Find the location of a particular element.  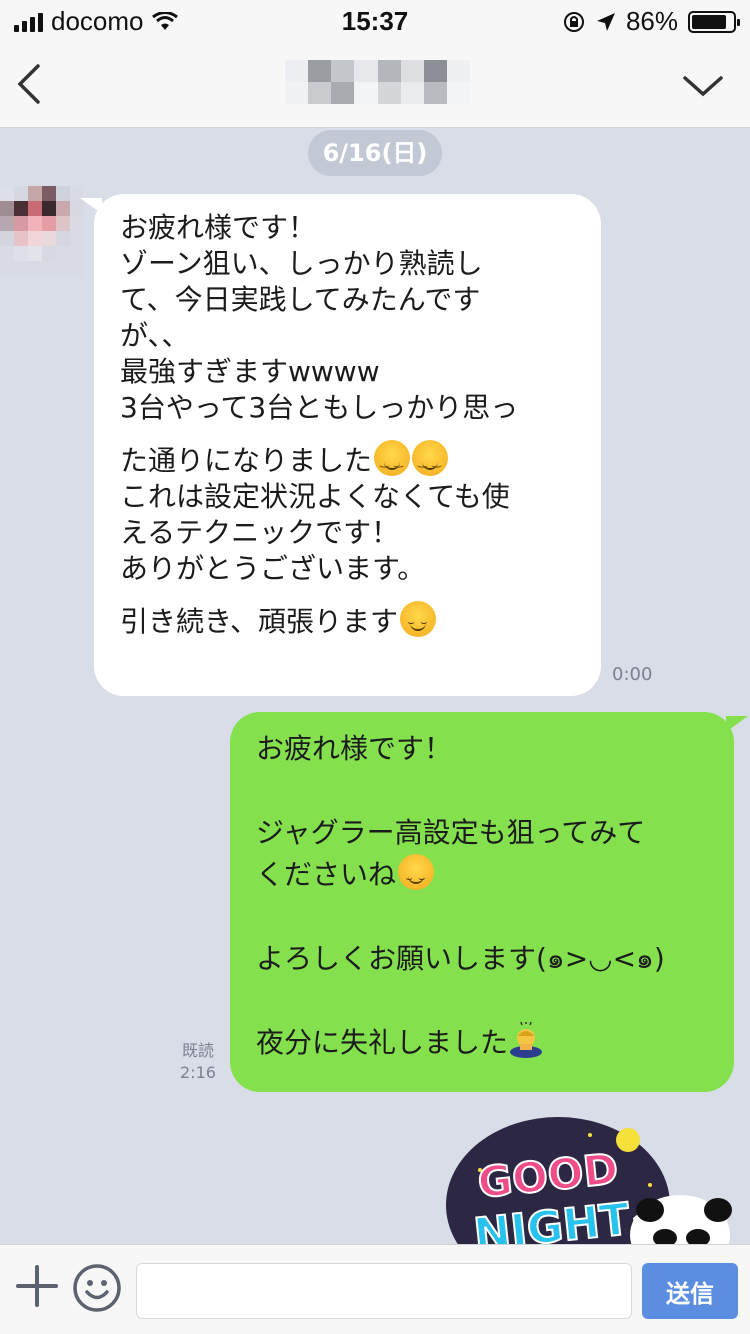

message-line: くださいね is located at coordinates (326, 874).